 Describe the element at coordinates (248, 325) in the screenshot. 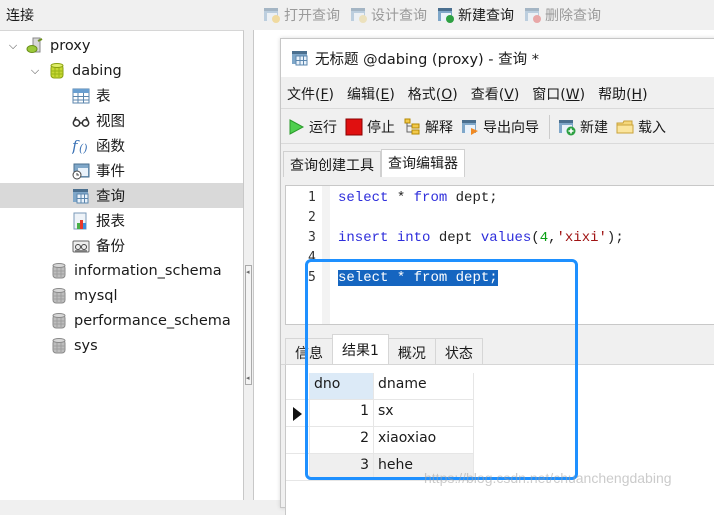

I see `splitter-grip: ◂ ◂` at that location.